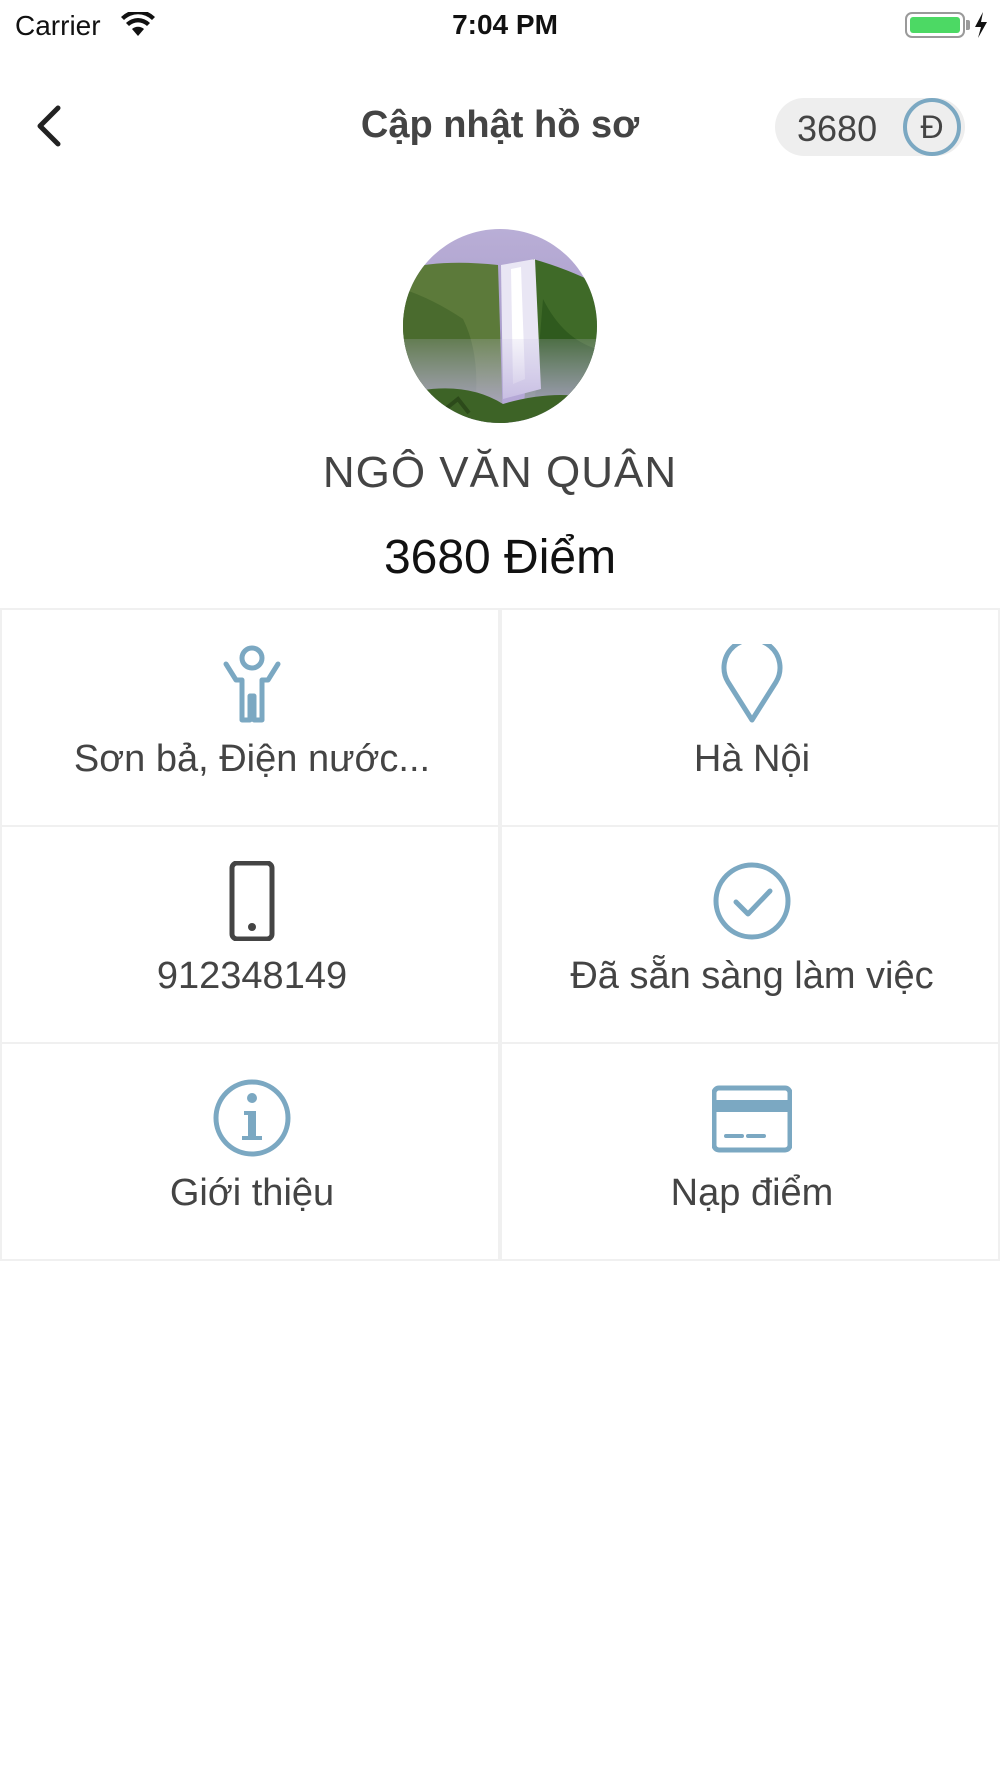 The width and height of the screenshot is (1000, 1778). I want to click on location-label: Hà Nội, so click(752, 759).